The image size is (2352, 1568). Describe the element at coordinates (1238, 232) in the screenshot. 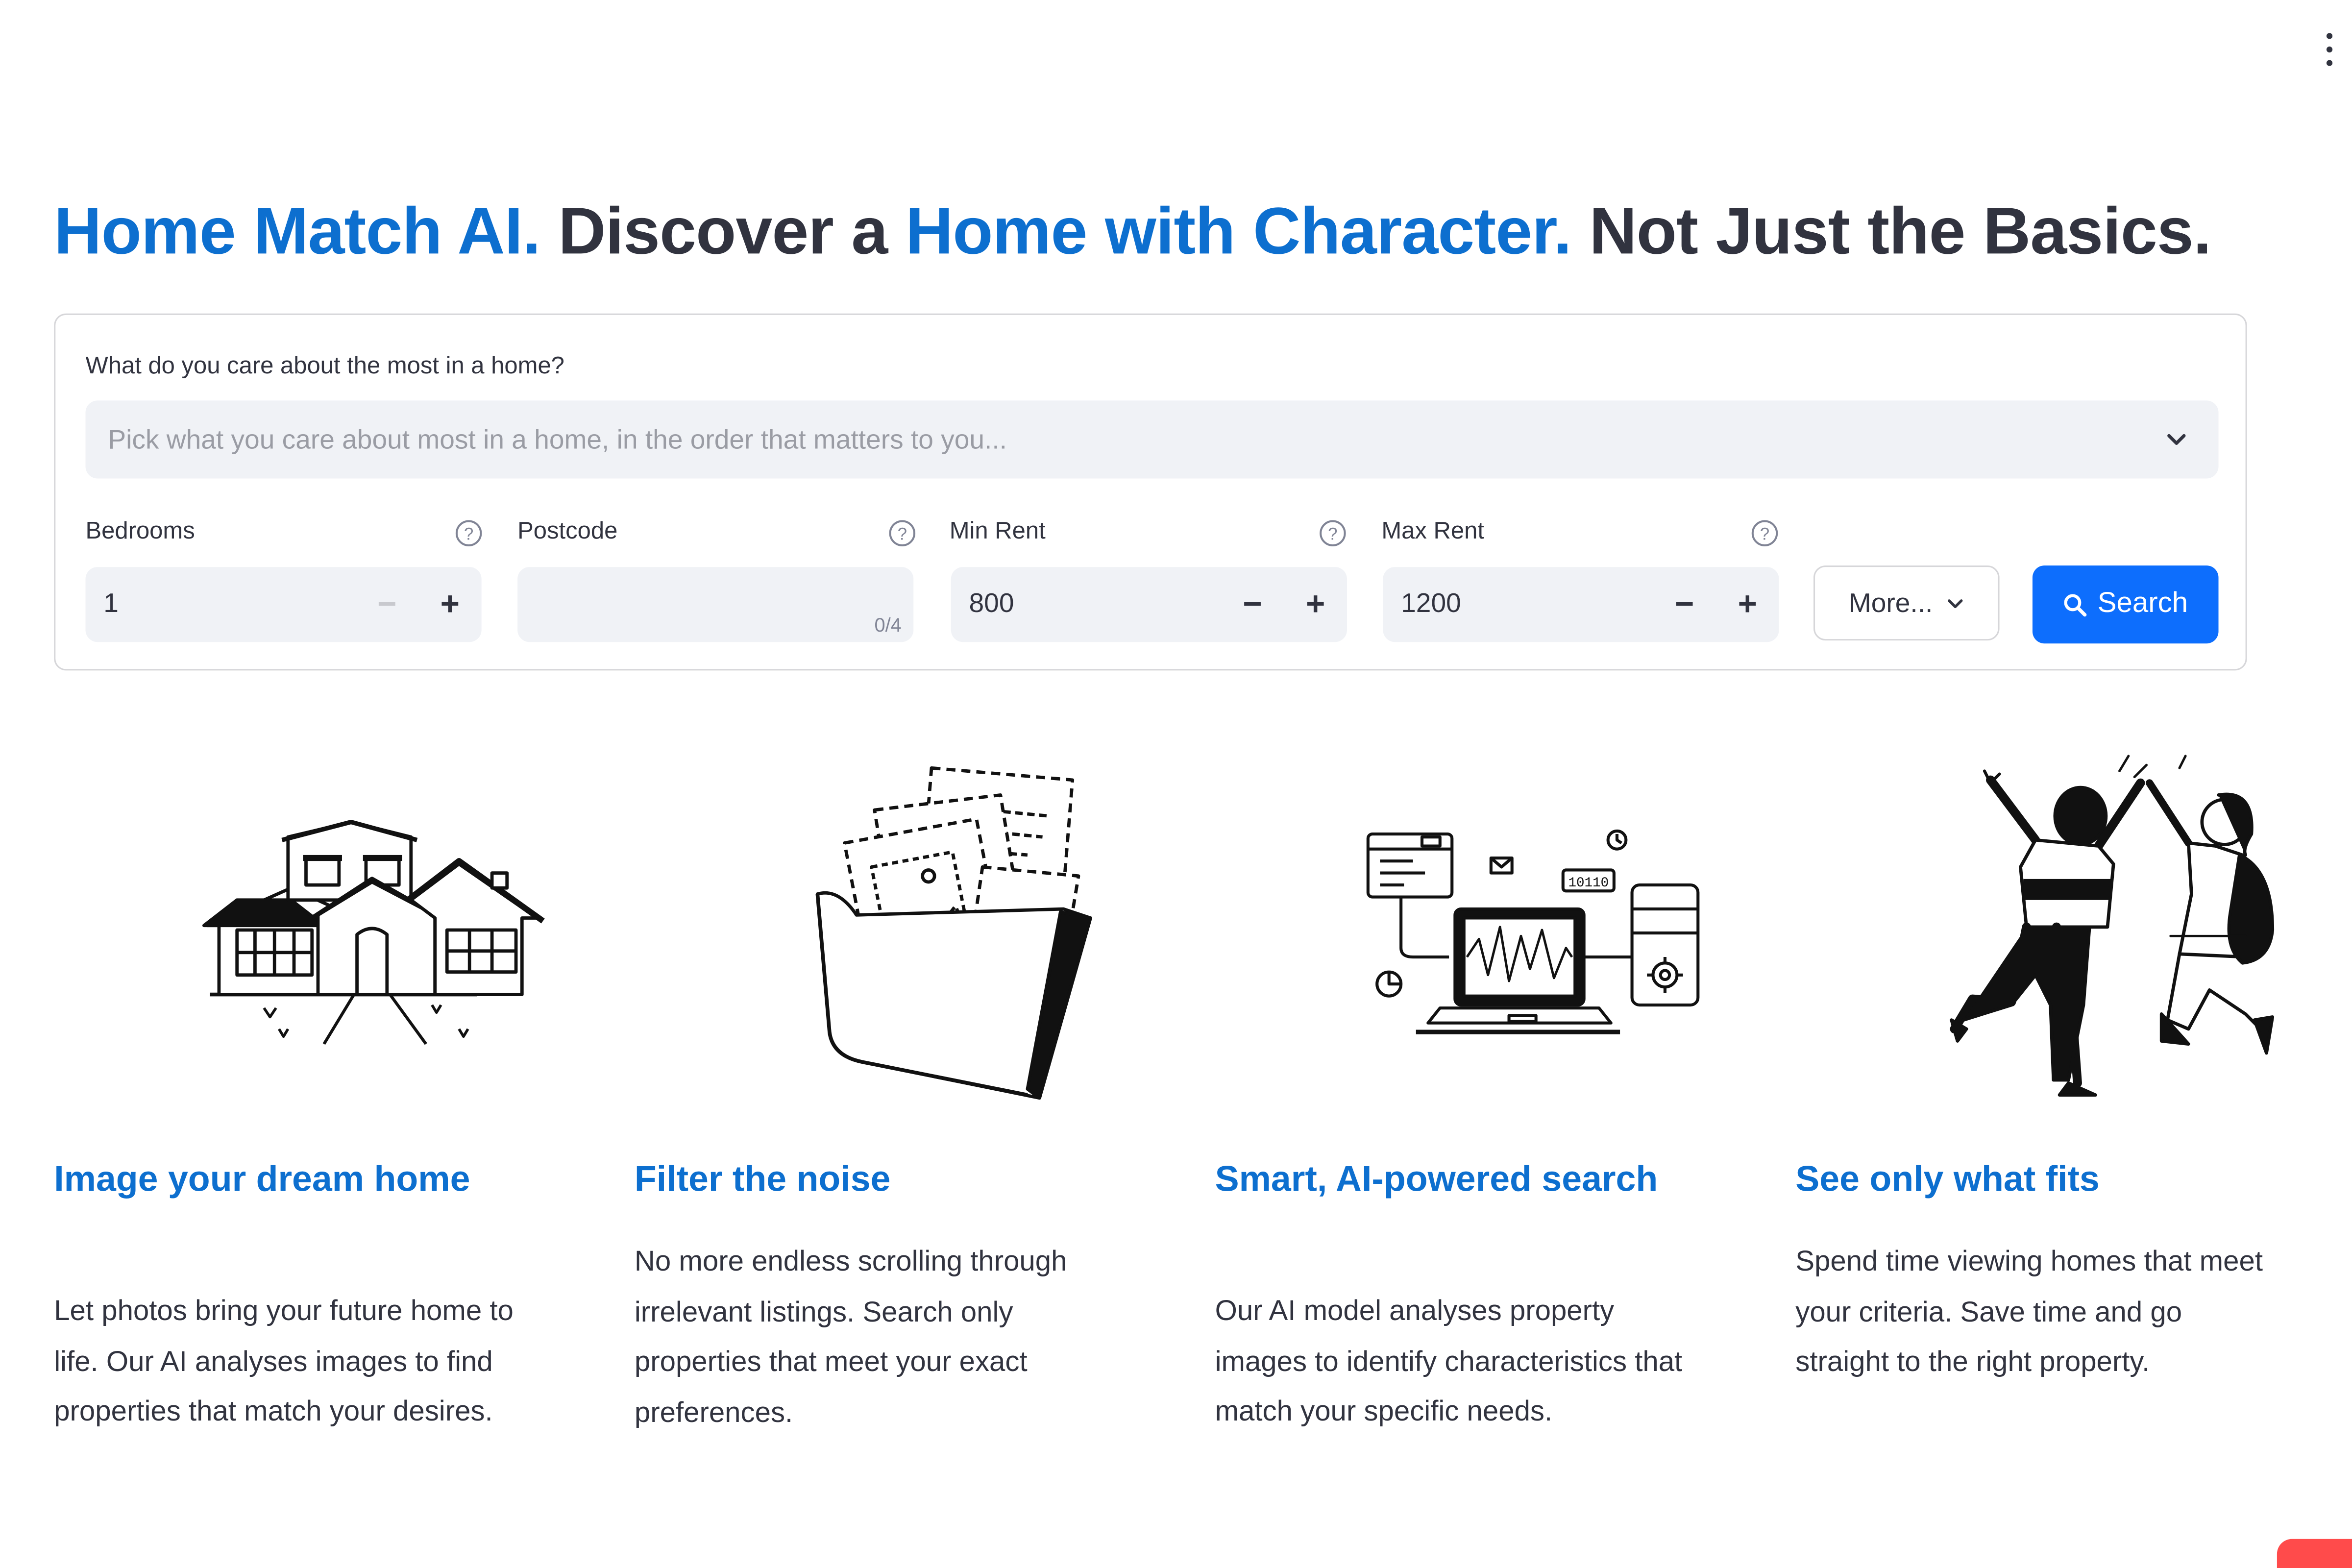

I see `title-highlight: Home with Character.` at that location.